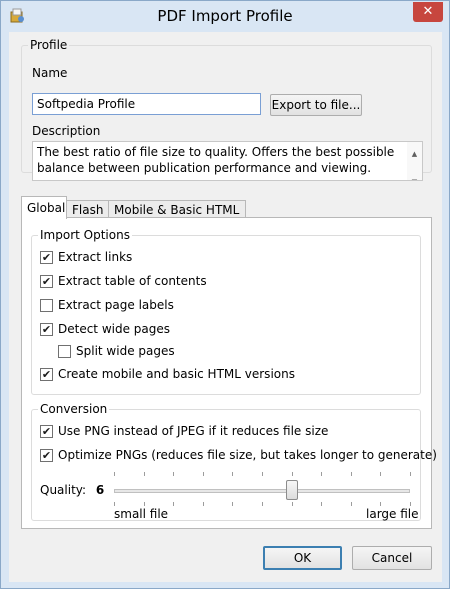  I want to click on quality-caption: Quality:, so click(63, 490).